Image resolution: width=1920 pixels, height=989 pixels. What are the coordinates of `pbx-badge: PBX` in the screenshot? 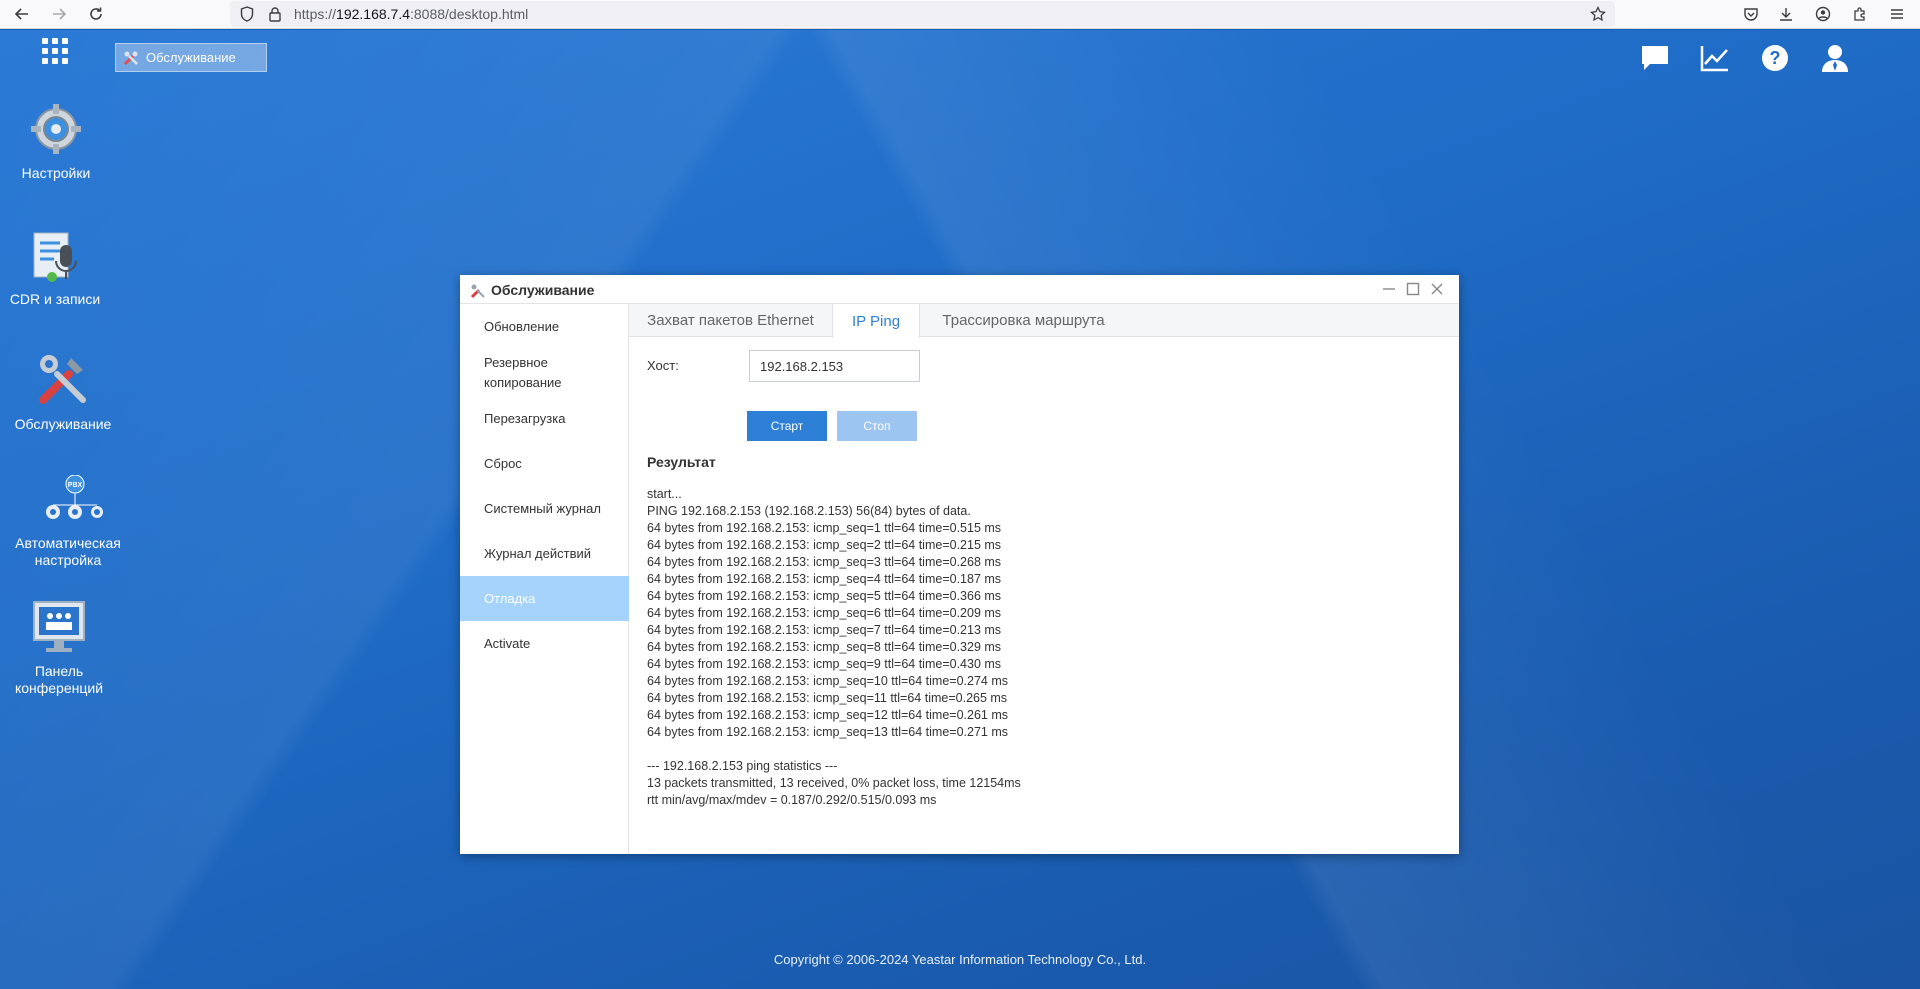 It's located at (75, 485).